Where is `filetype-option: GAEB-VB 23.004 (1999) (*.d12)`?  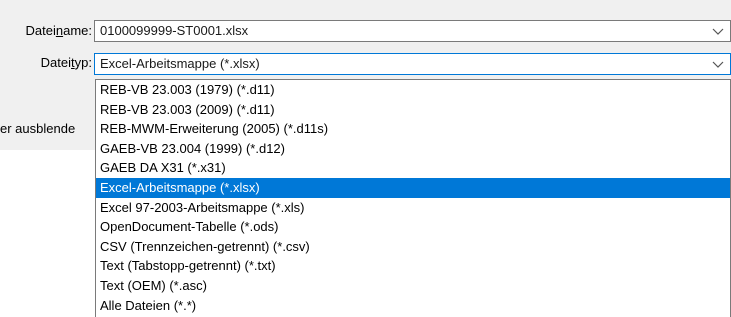 filetype-option: GAEB-VB 23.004 (1999) (*.d12) is located at coordinates (413, 149).